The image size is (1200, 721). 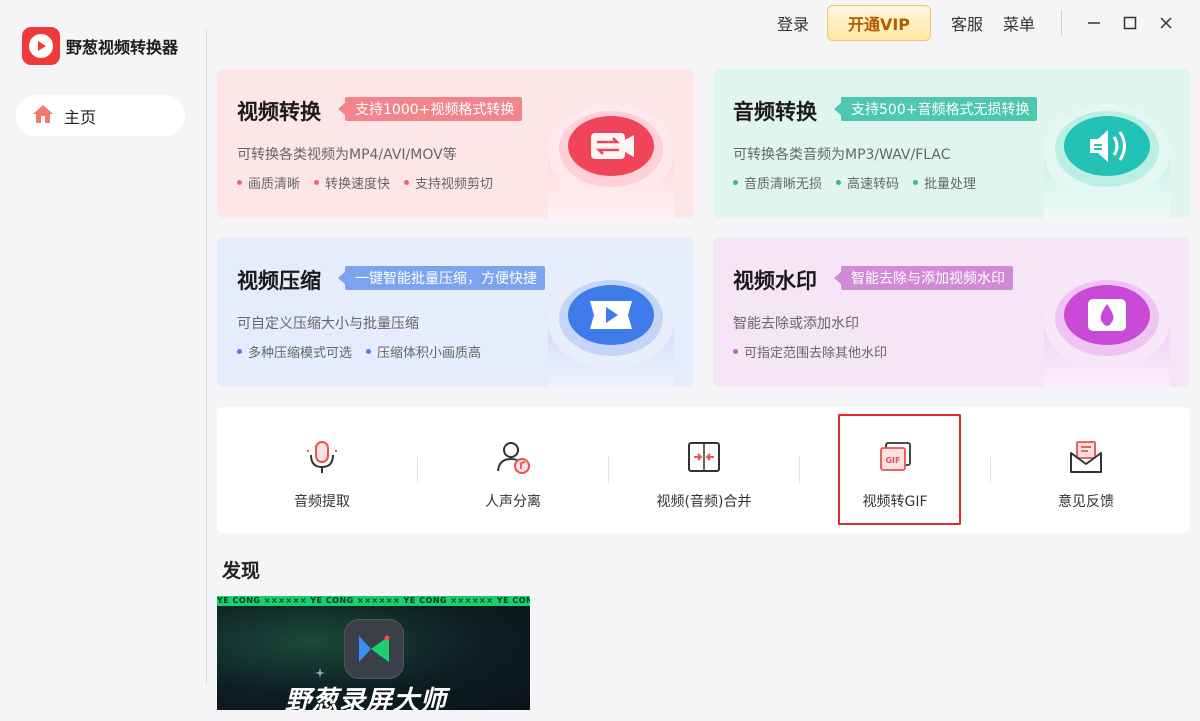 I want to click on sidebar-item-label: 主页, so click(x=80, y=117).